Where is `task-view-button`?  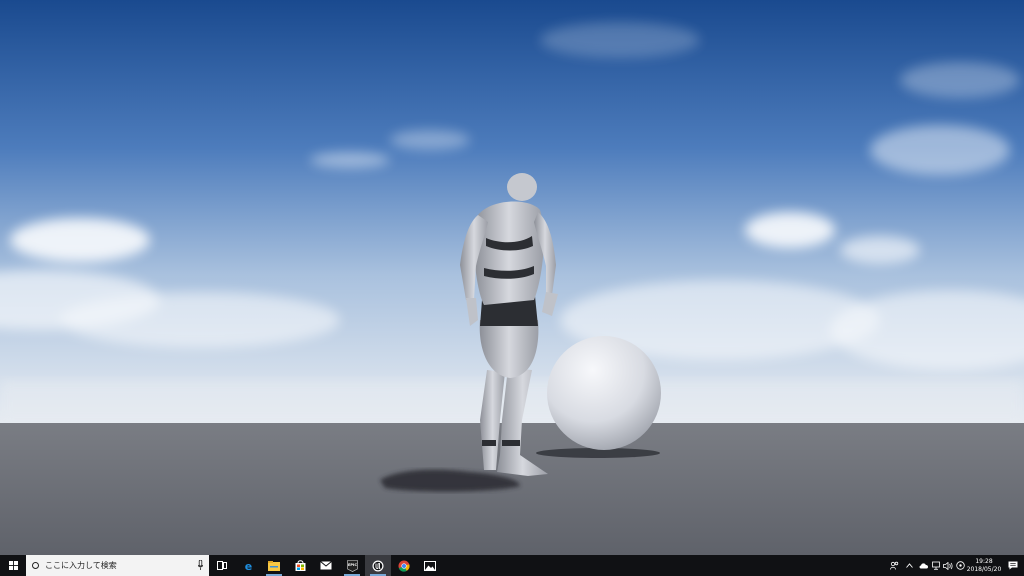 task-view-button is located at coordinates (222, 565).